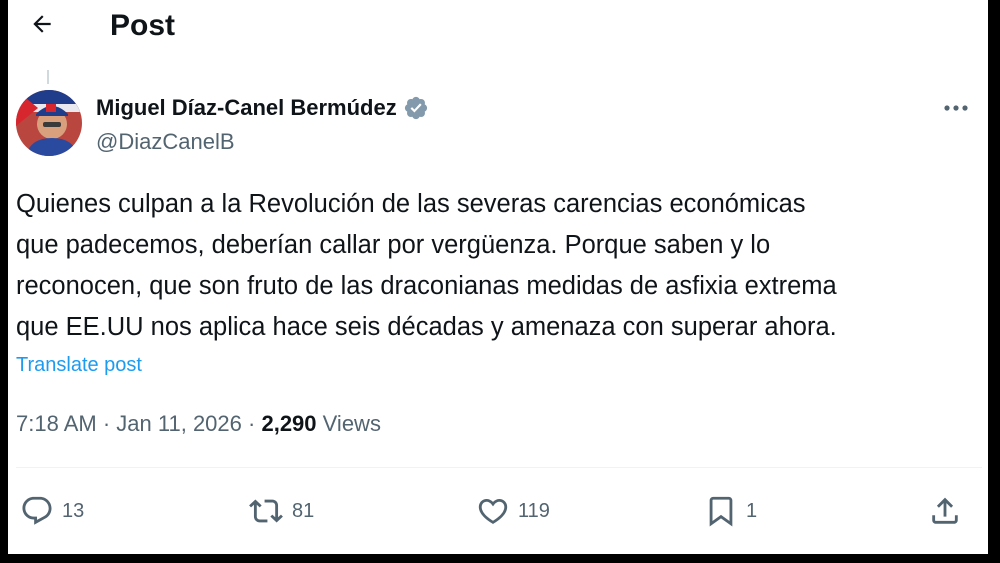 Image resolution: width=1000 pixels, height=563 pixels. I want to click on translate-post-link: Translate post, so click(79, 365).